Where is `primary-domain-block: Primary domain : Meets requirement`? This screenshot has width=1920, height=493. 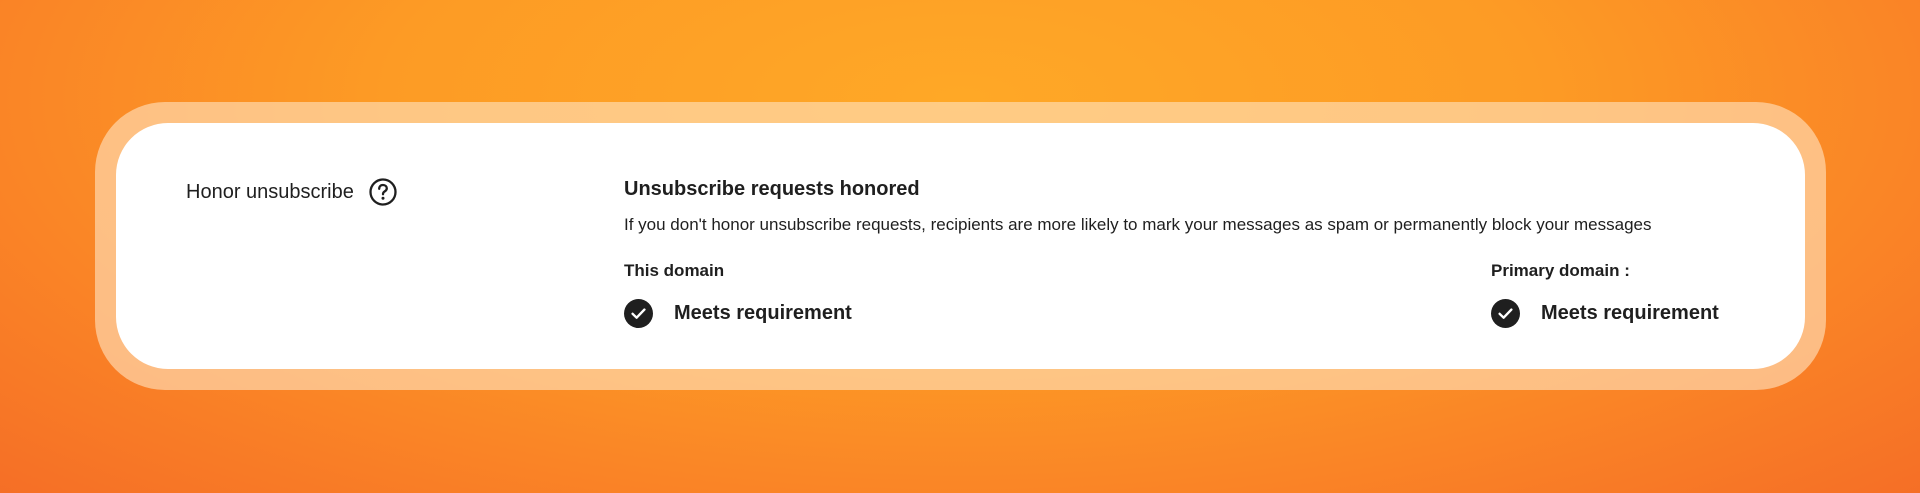 primary-domain-block: Primary domain : Meets requirement is located at coordinates (1605, 294).